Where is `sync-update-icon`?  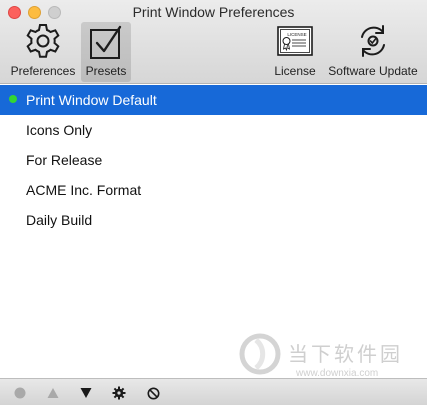
sync-update-icon is located at coordinates (373, 41).